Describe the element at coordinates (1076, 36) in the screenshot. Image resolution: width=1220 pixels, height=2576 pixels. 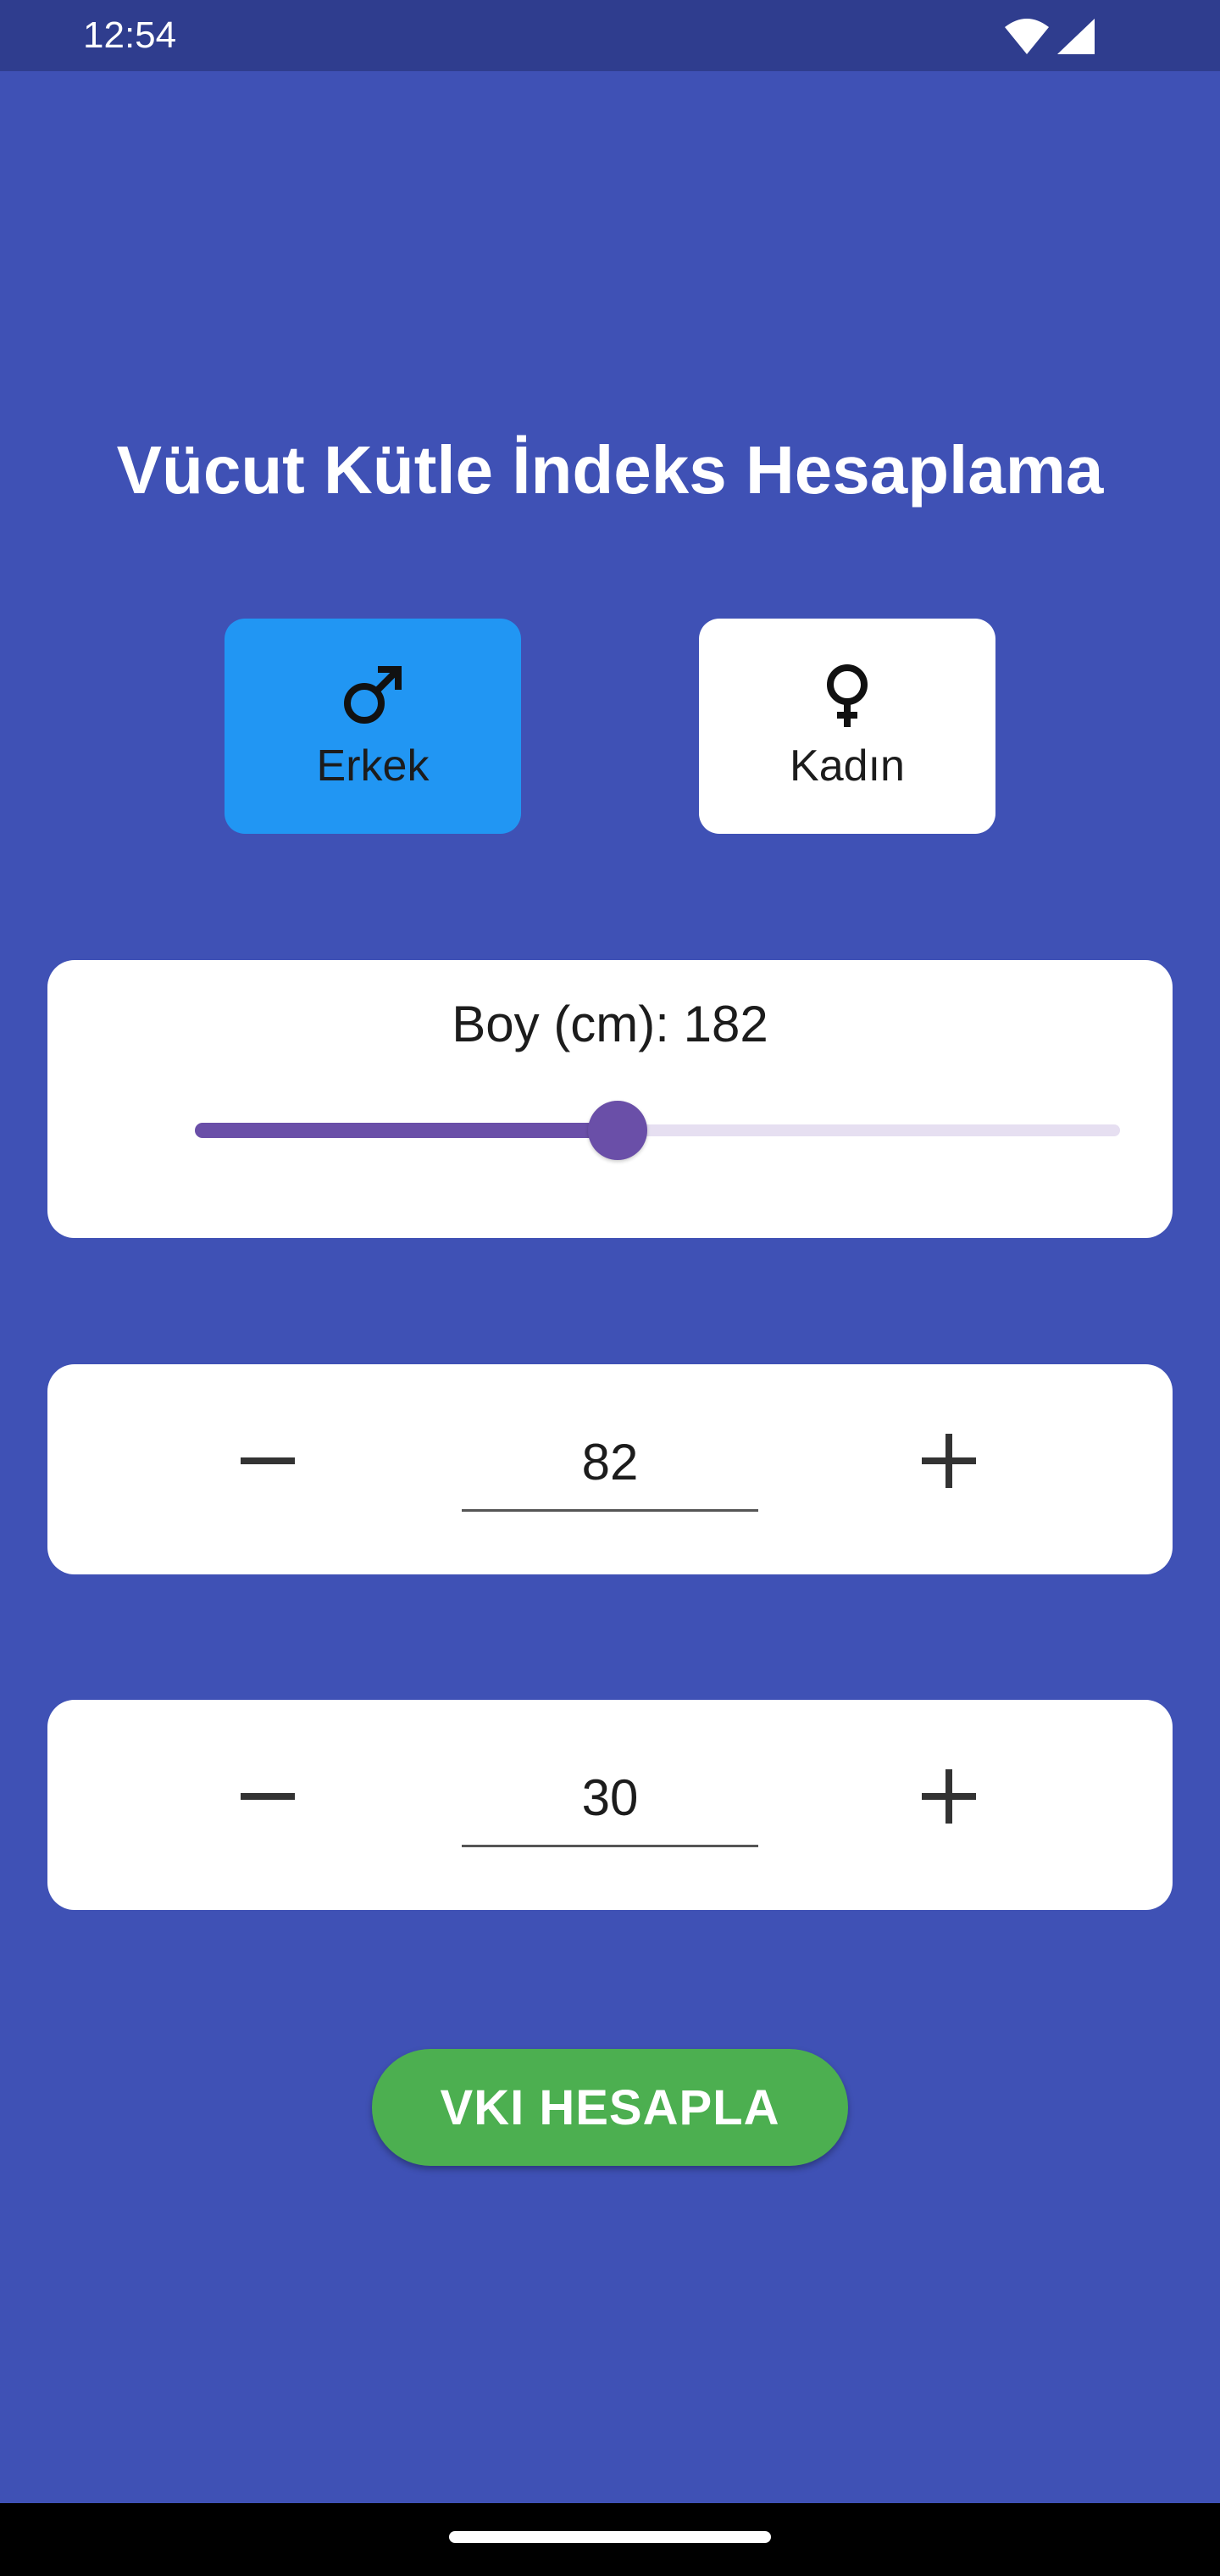
I see `cellular-signal-icon` at that location.